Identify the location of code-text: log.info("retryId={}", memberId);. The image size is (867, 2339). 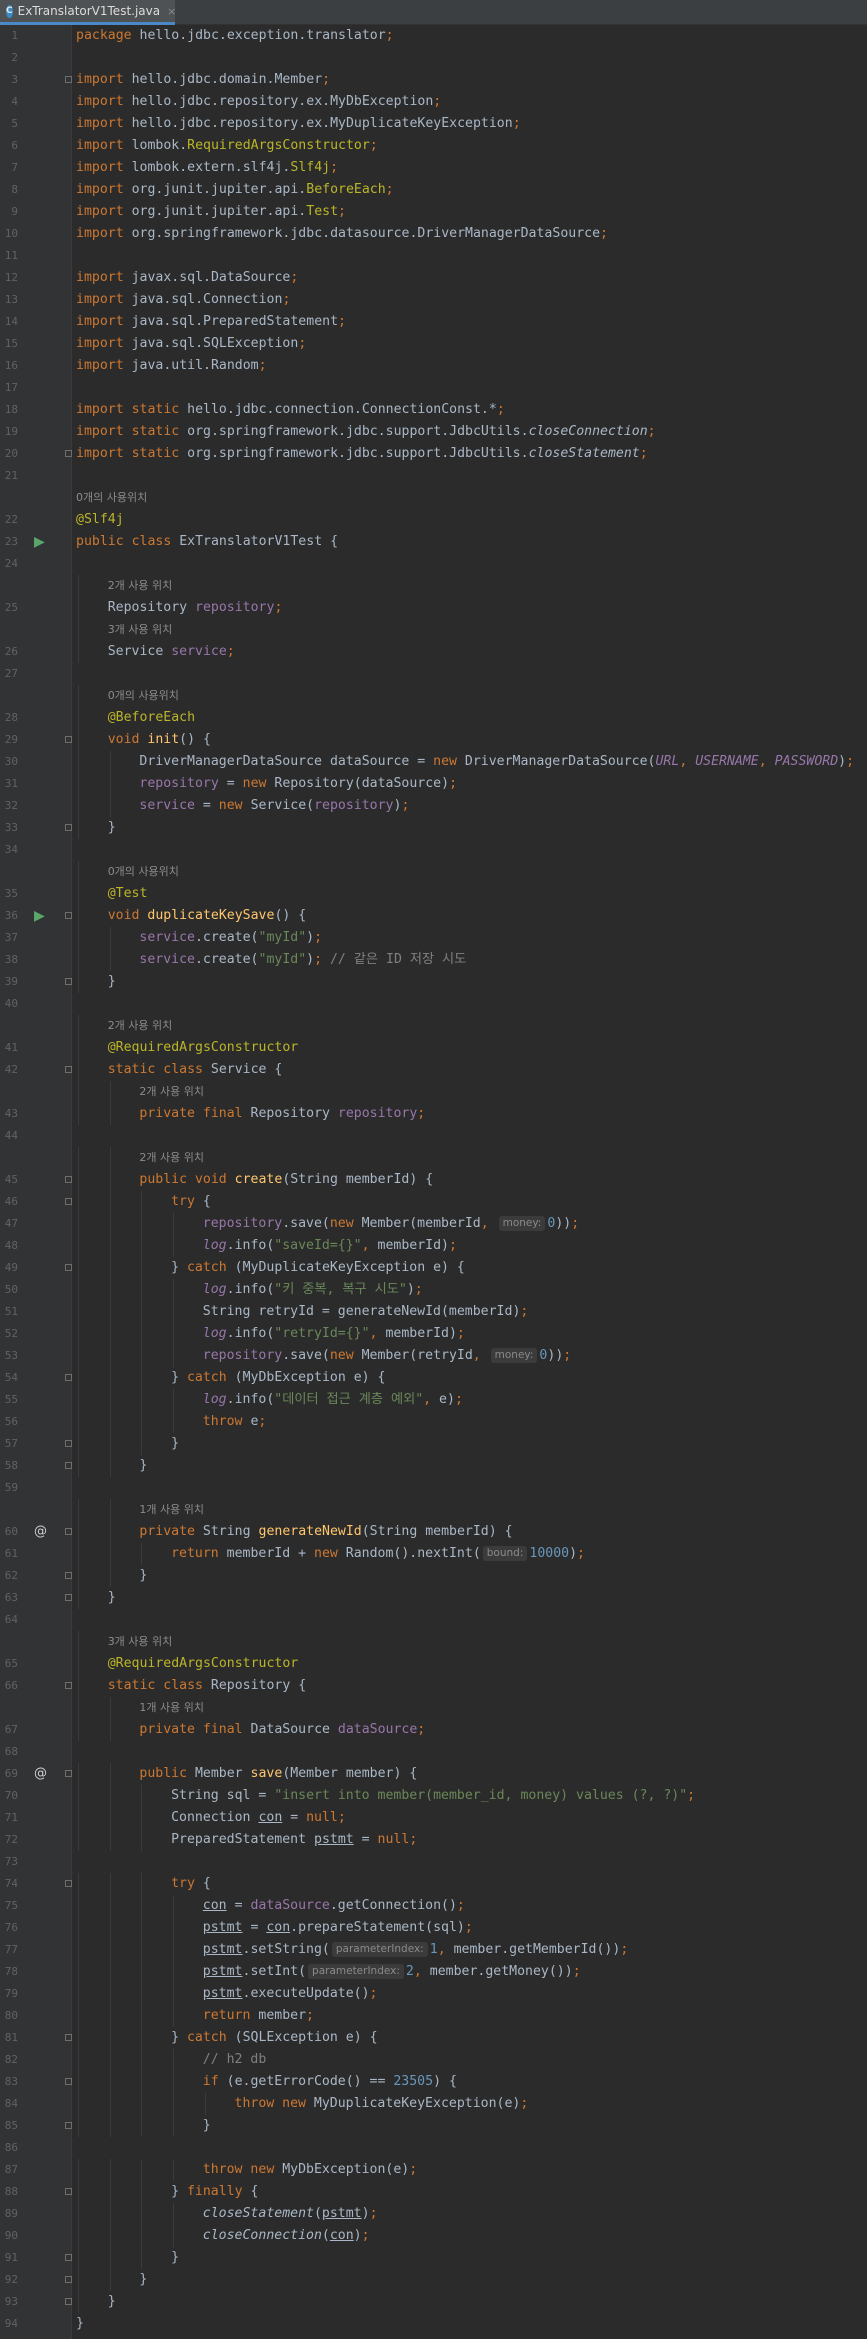
(334, 1334).